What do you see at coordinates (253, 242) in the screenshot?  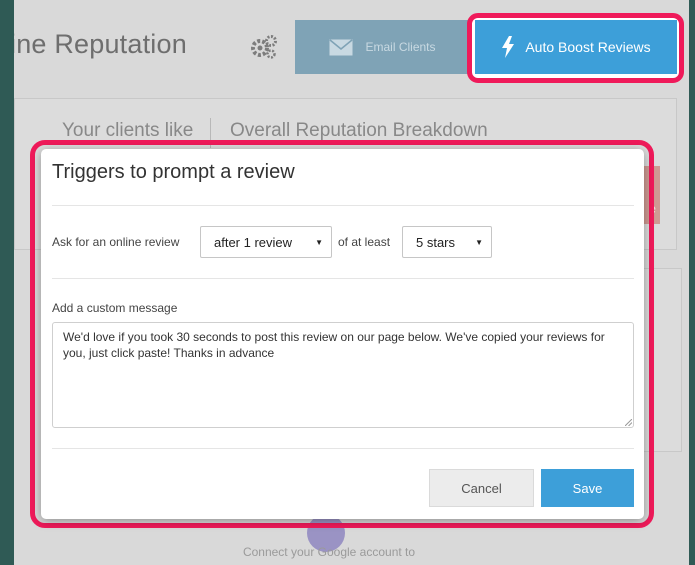 I see `review-count-value: after 1 review` at bounding box center [253, 242].